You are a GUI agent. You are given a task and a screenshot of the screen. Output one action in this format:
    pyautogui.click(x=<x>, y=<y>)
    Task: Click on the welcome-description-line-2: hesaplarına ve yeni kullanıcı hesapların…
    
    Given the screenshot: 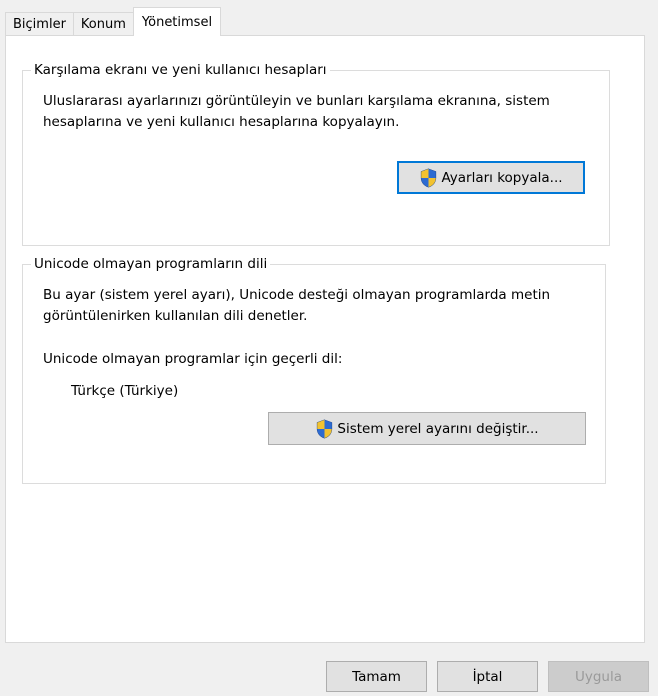 What is the action you would take?
    pyautogui.click(x=221, y=122)
    